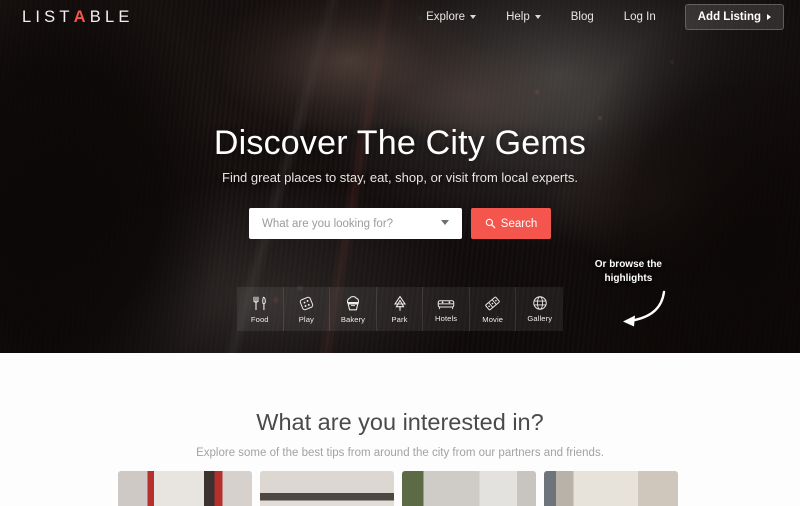 The image size is (800, 506). I want to click on section-title: What are you interested in?, so click(400, 422).